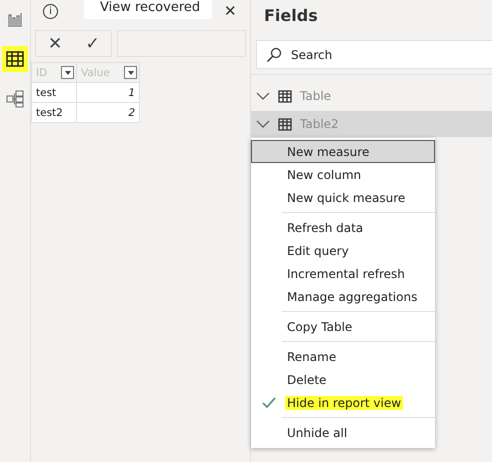 This screenshot has height=462, width=492. What do you see at coordinates (15, 99) in the screenshot?
I see `model-icon` at bounding box center [15, 99].